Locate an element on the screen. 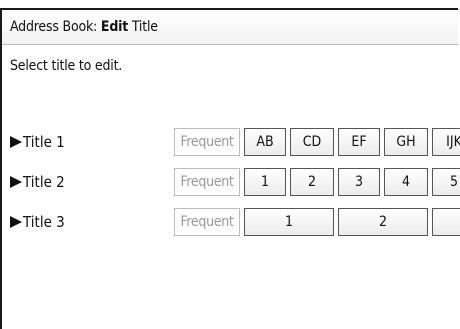 The height and width of the screenshot is (329, 460). screen-title-bold: Edit is located at coordinates (114, 27).